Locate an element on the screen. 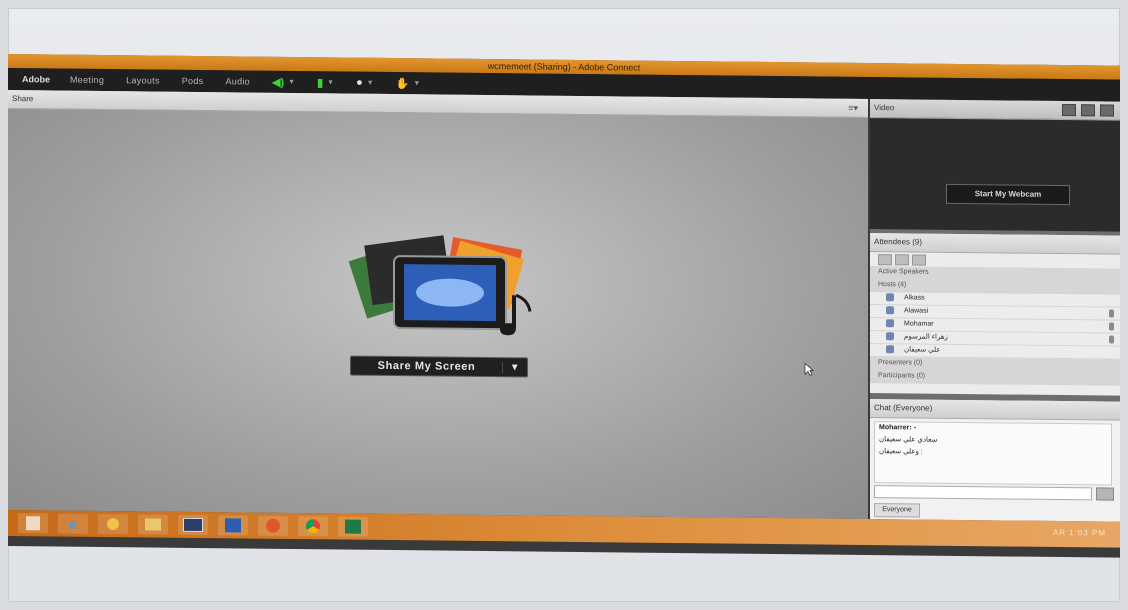  share-my-screen-button: Share My Screen ▼ is located at coordinates (439, 366).